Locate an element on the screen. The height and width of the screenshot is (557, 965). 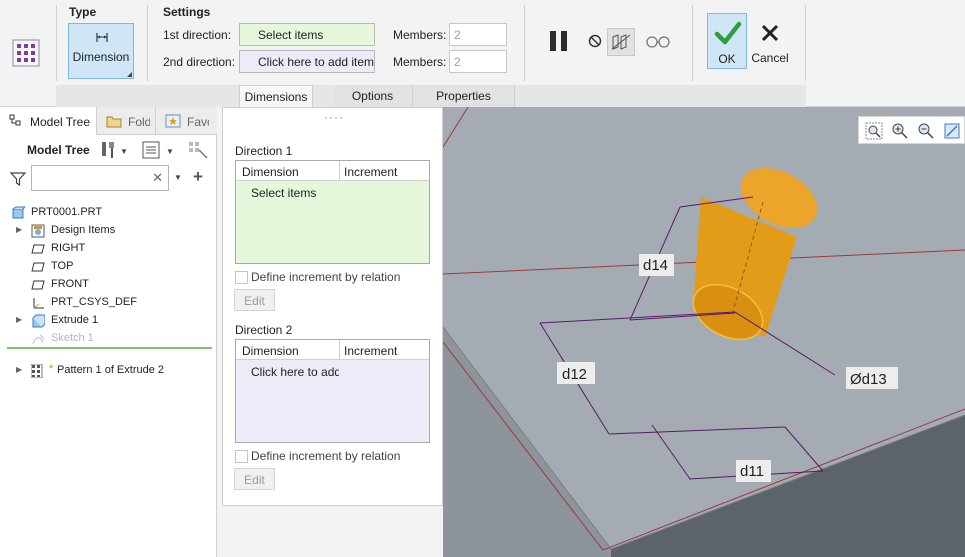
direction2-placeholder: Click here to add item is located at coordinates (295, 372).